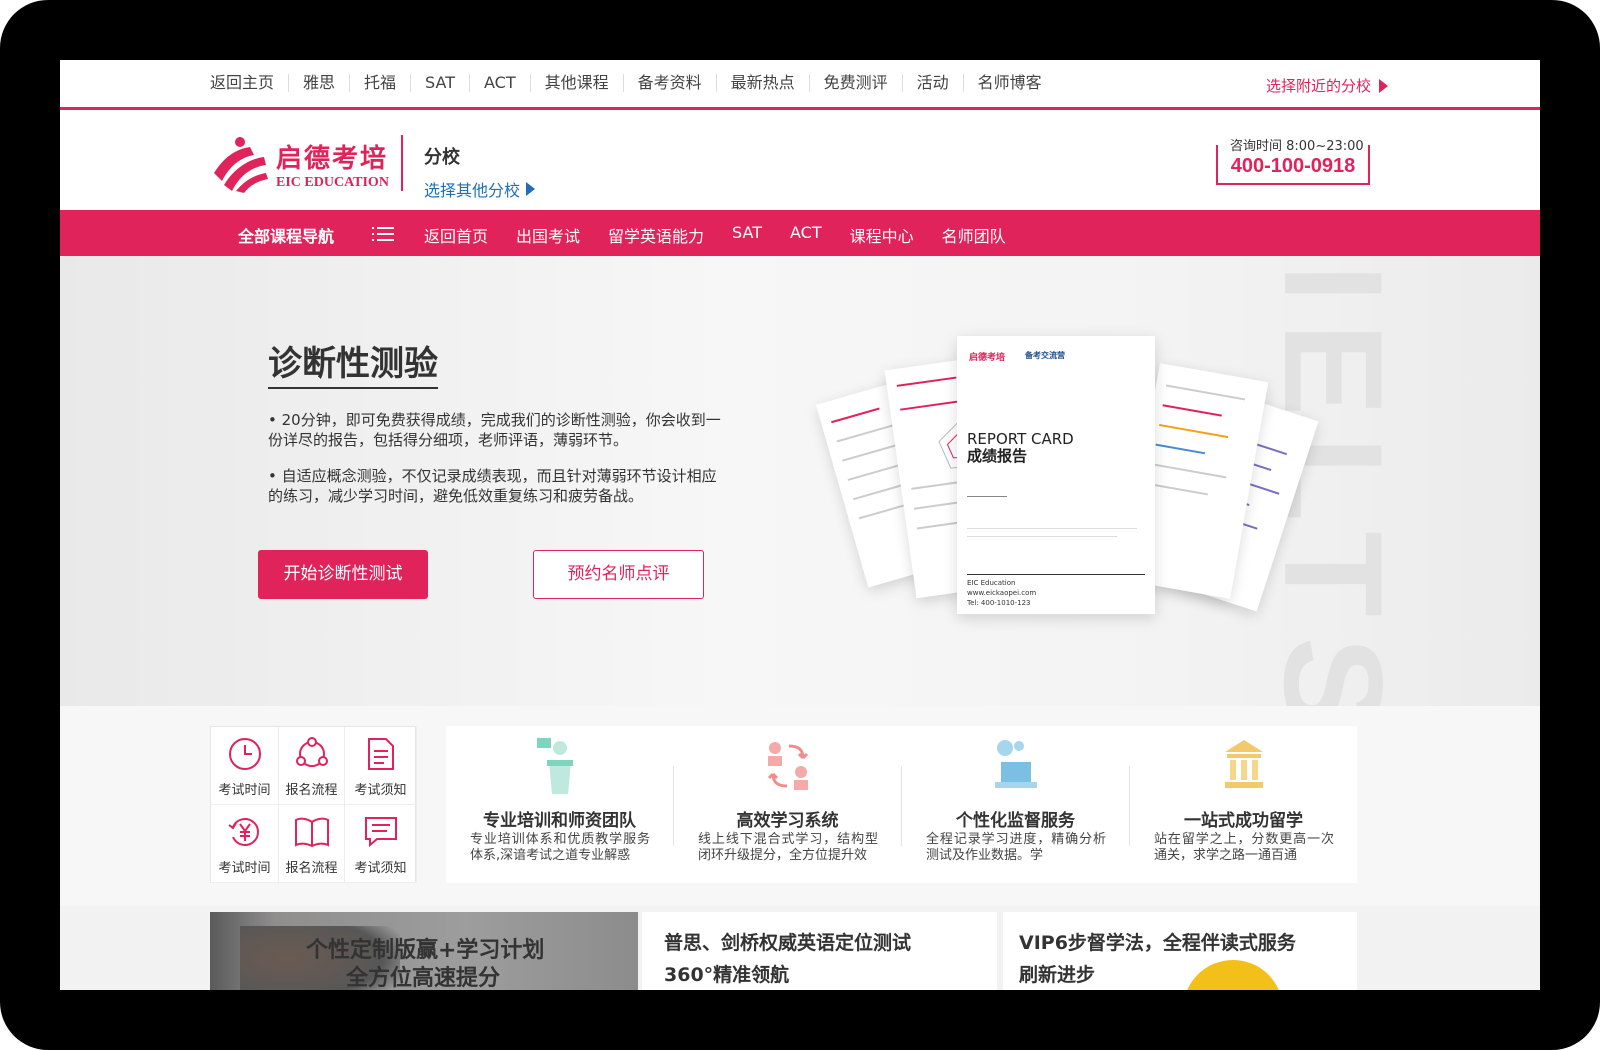 Image resolution: width=1600 pixels, height=1050 pixels. What do you see at coordinates (1157, 943) in the screenshot?
I see `promo-card-title: VIP6步督学法，全程伴读式服务` at bounding box center [1157, 943].